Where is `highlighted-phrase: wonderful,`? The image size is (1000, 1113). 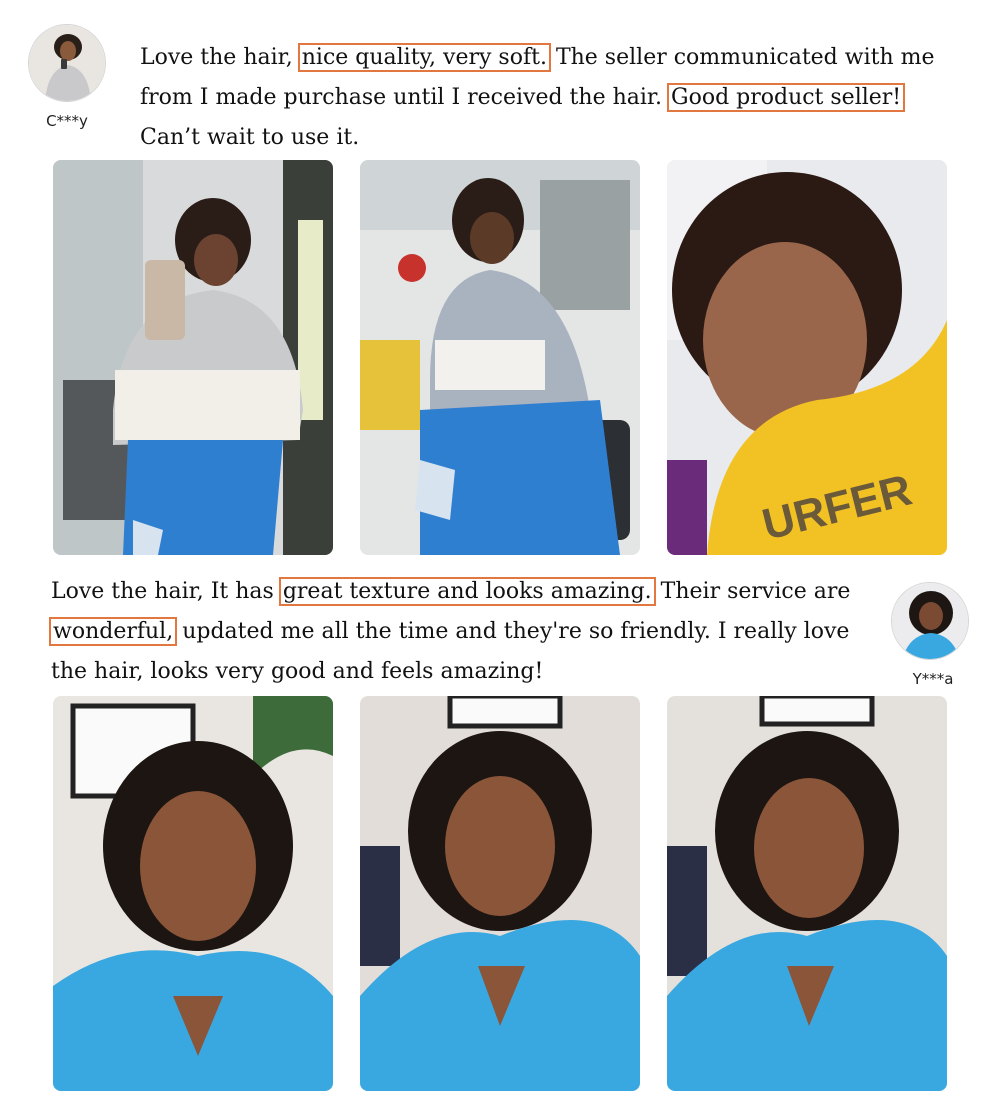 highlighted-phrase: wonderful, is located at coordinates (113, 631).